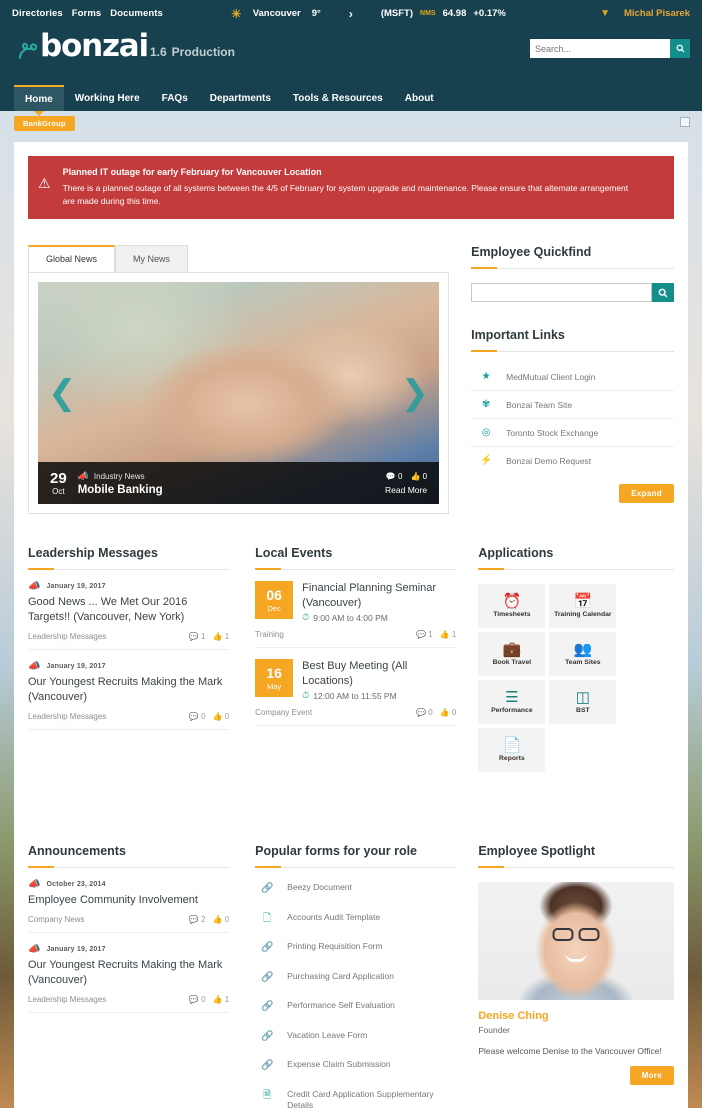 The height and width of the screenshot is (1108, 702). Describe the element at coordinates (486, 433) in the screenshot. I see `globe-icon: ◎` at that location.